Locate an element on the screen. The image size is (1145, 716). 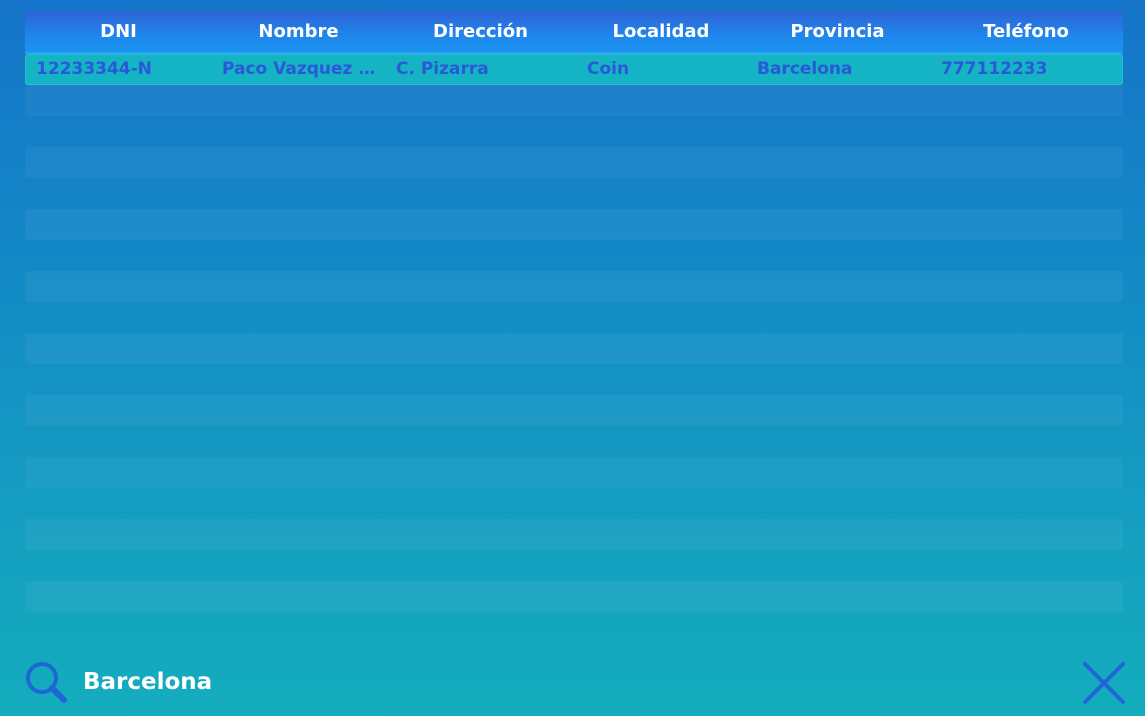
column-header-direccion: Dirección is located at coordinates (480, 31).